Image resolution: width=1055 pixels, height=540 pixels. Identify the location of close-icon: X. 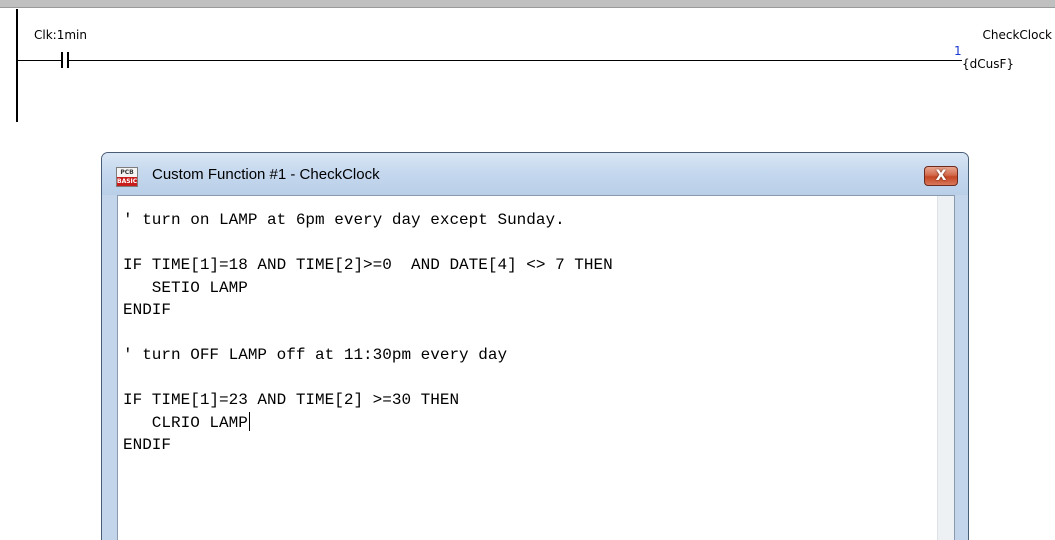
(941, 176).